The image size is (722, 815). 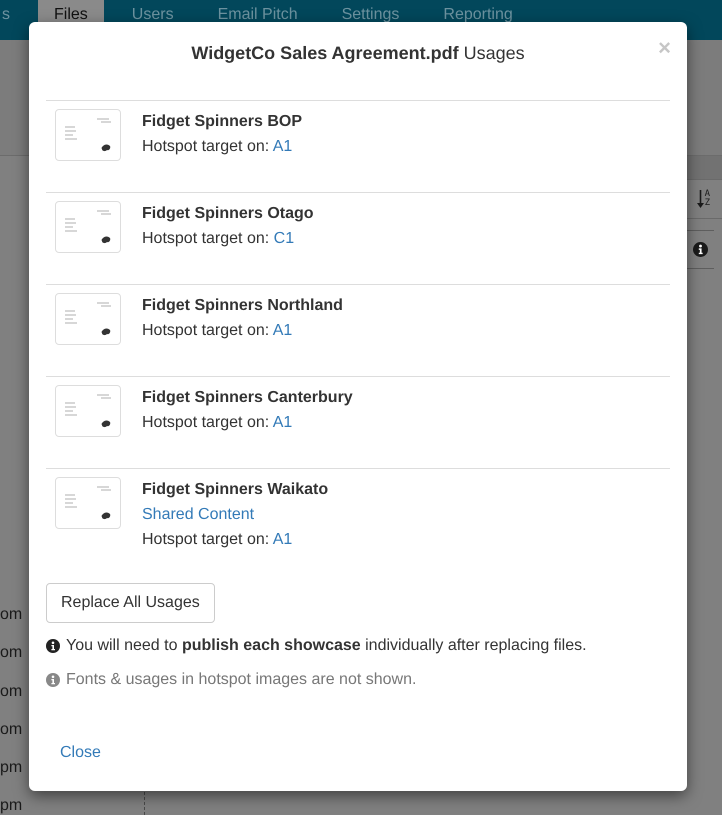 What do you see at coordinates (235, 514) in the screenshot?
I see `shared-content-link: Shared Content` at bounding box center [235, 514].